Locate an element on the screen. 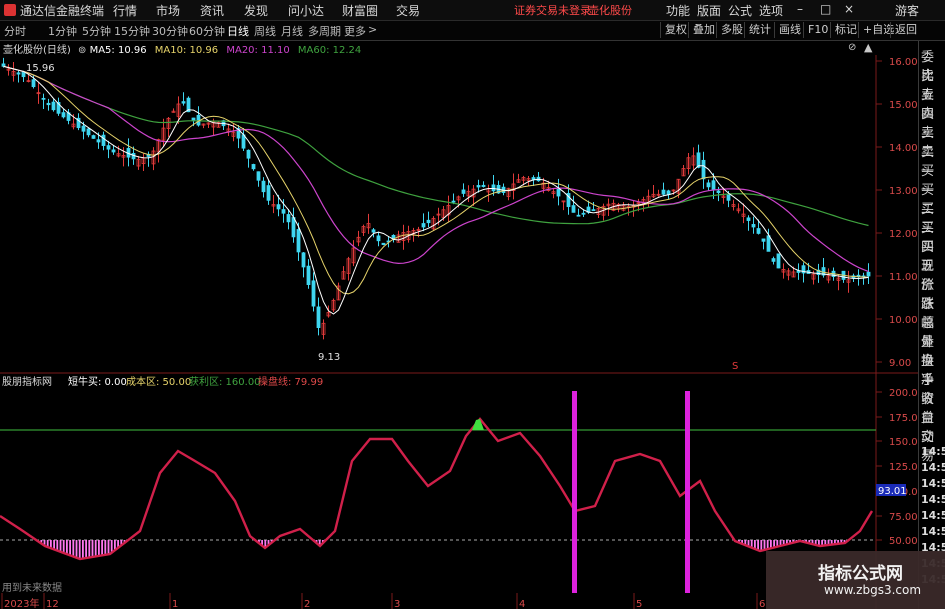 Image resolution: width=945 pixels, height=609 pixels. menu-layout: 版面 is located at coordinates (709, 10).